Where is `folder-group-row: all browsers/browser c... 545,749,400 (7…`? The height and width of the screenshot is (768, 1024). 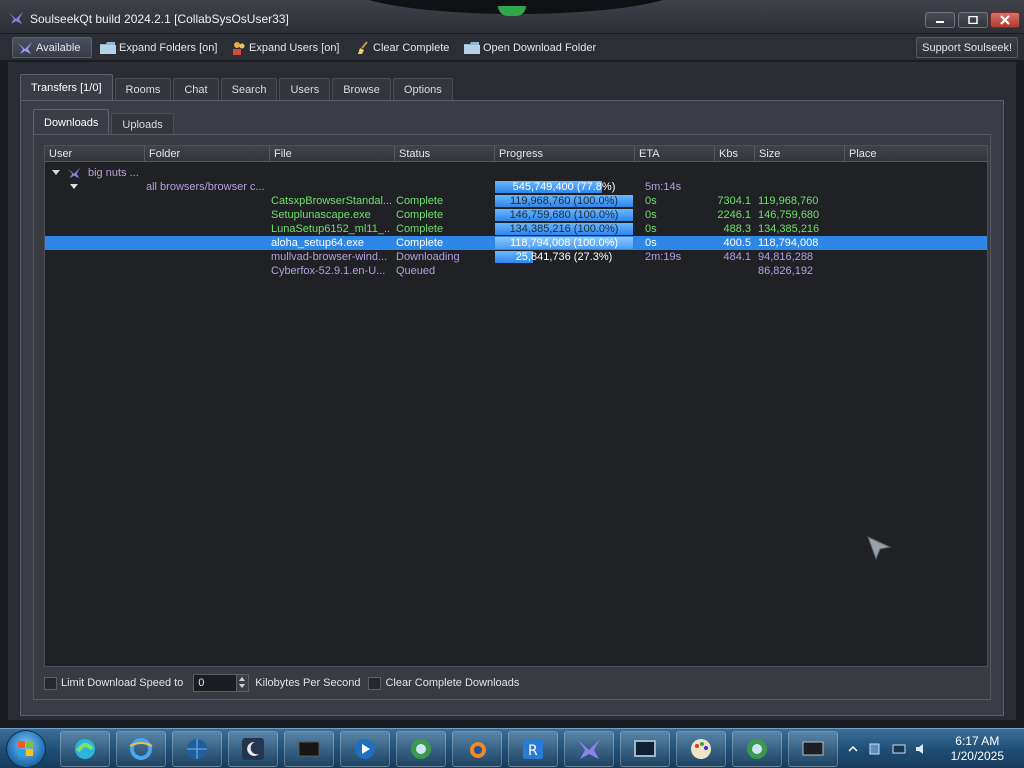
folder-group-row: all browsers/browser c... 545,749,400 (7… is located at coordinates (516, 187).